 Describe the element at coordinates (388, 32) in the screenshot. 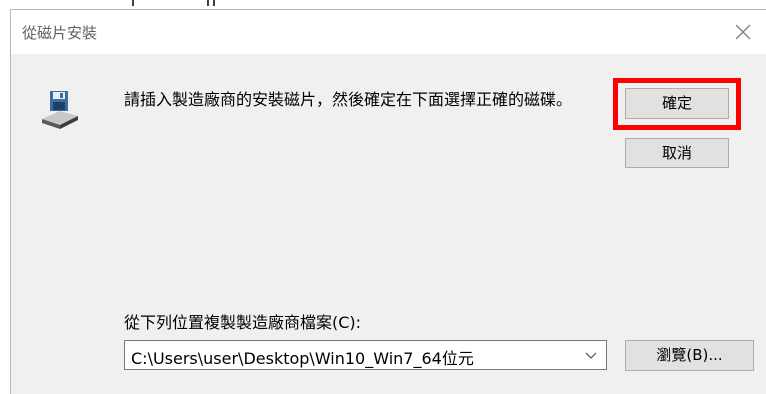

I see `title-bar: 從磁片安裝` at that location.